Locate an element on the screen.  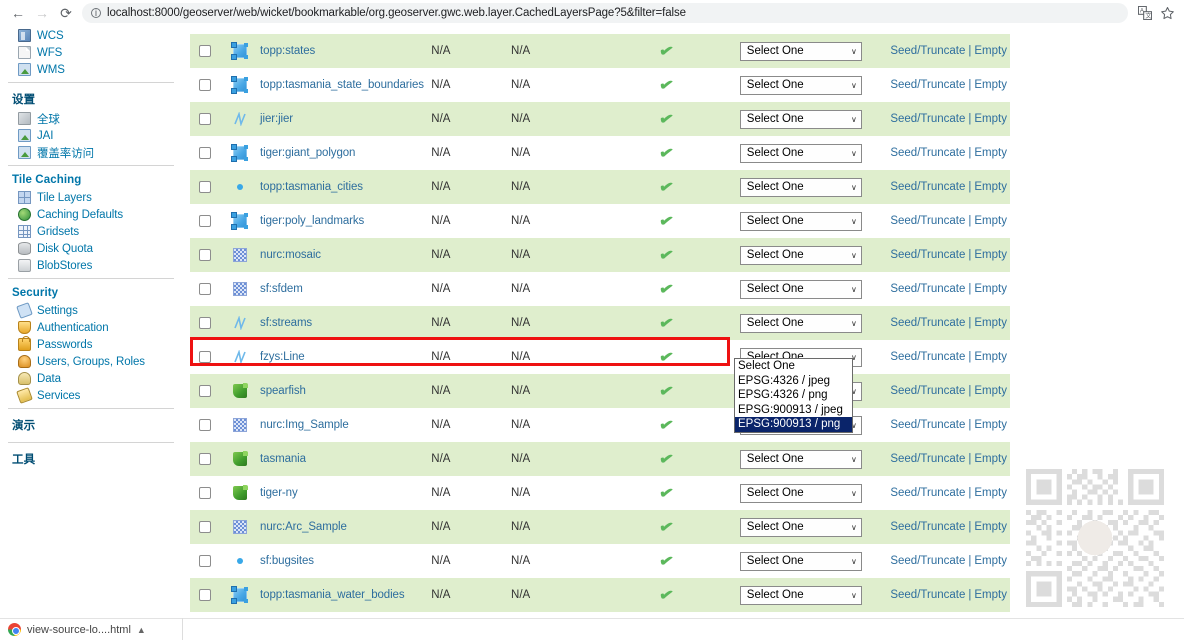
sidebar-item-authentication: Authentication is located at coordinates (93, 327).